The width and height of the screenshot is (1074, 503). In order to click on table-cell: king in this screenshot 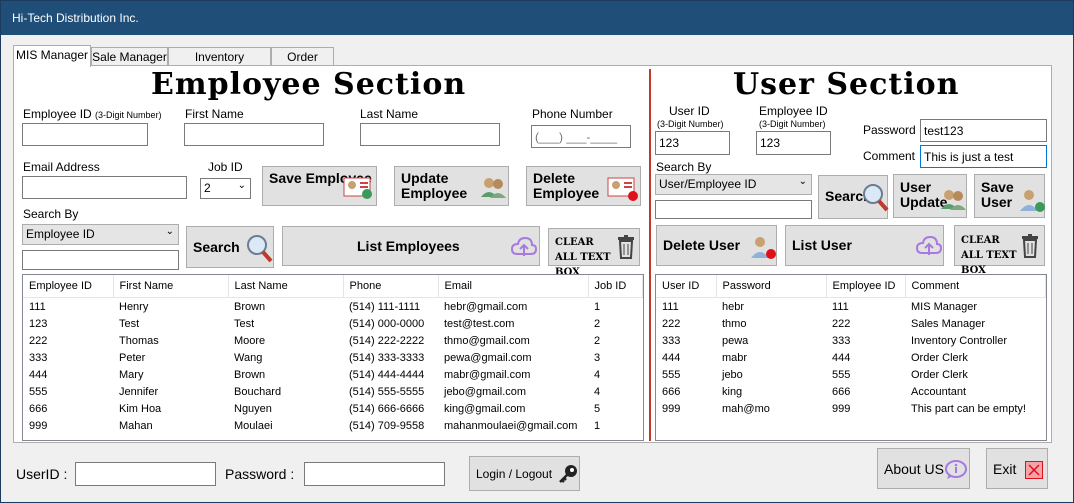, I will do `click(732, 391)`.